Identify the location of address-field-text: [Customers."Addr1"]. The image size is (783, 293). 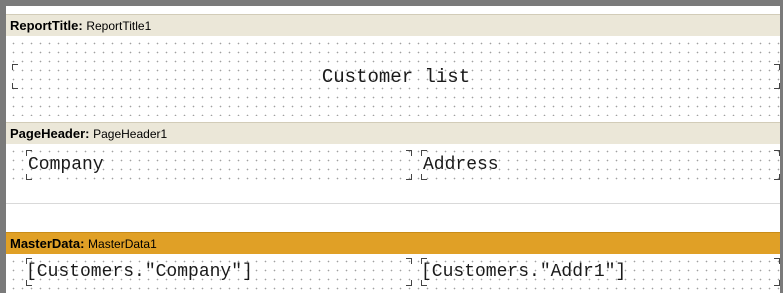
(524, 272).